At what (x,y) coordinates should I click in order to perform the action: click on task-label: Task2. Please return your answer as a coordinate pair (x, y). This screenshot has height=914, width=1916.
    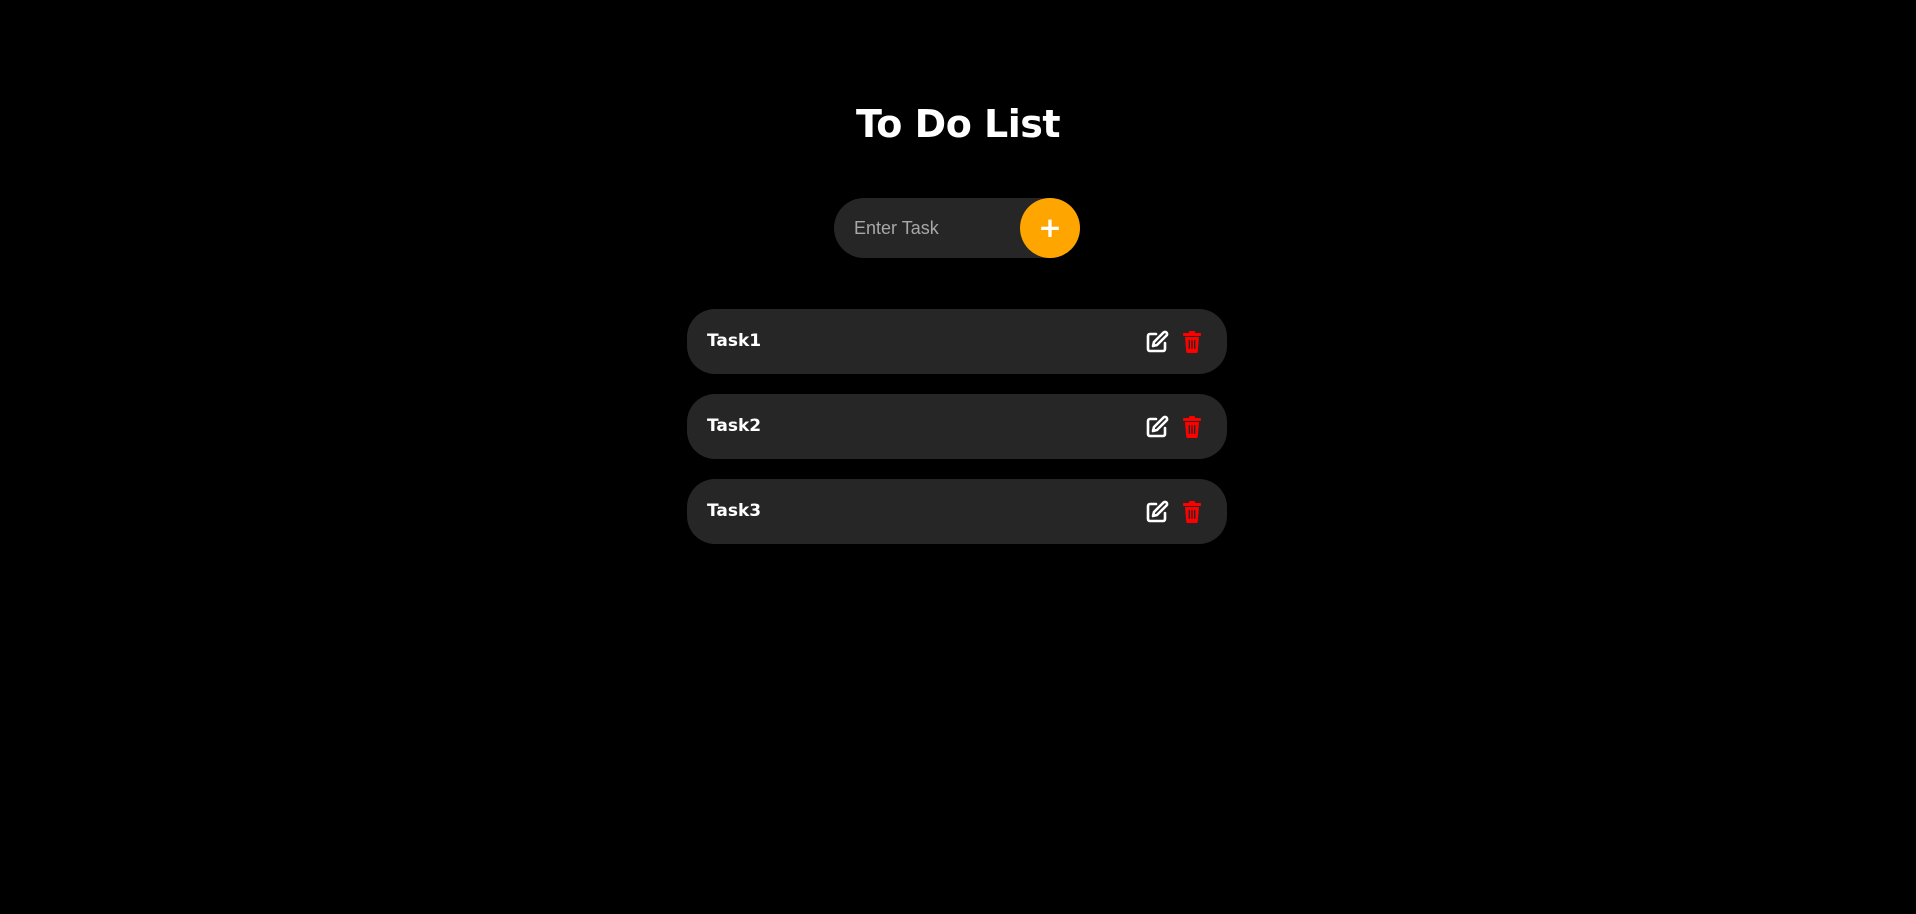
    Looking at the image, I should click on (734, 426).